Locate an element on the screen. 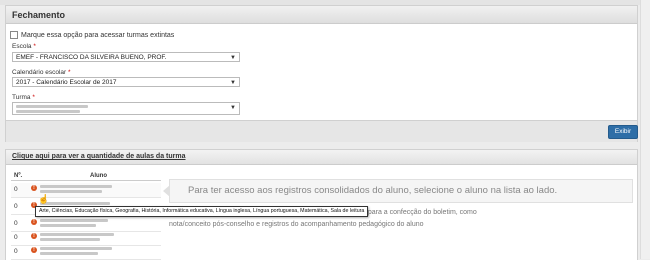  escola-label: Escola is located at coordinates (22, 46).